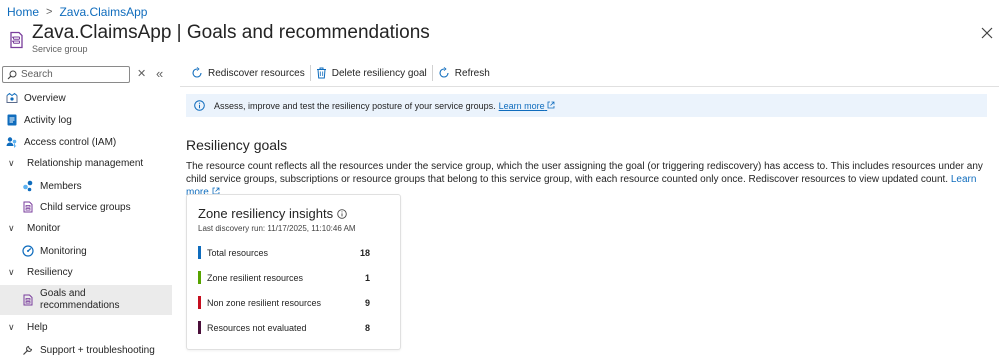 The height and width of the screenshot is (361, 999). What do you see at coordinates (28, 300) in the screenshot?
I see `goals-icon` at bounding box center [28, 300].